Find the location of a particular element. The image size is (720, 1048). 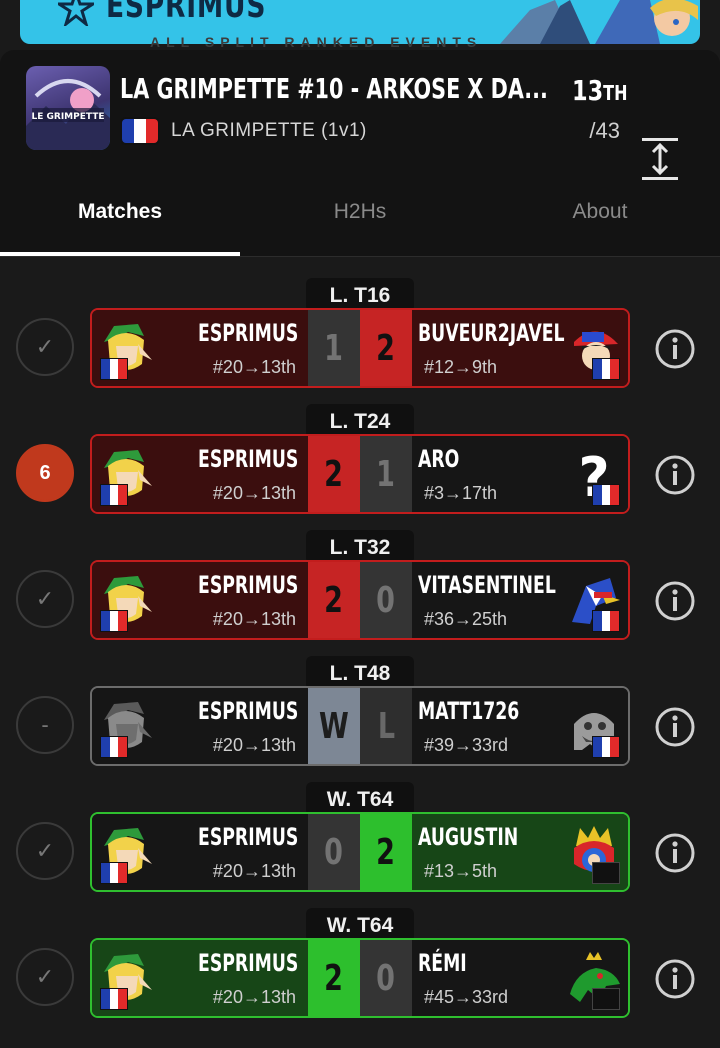

tab-about: About is located at coordinates (600, 223).